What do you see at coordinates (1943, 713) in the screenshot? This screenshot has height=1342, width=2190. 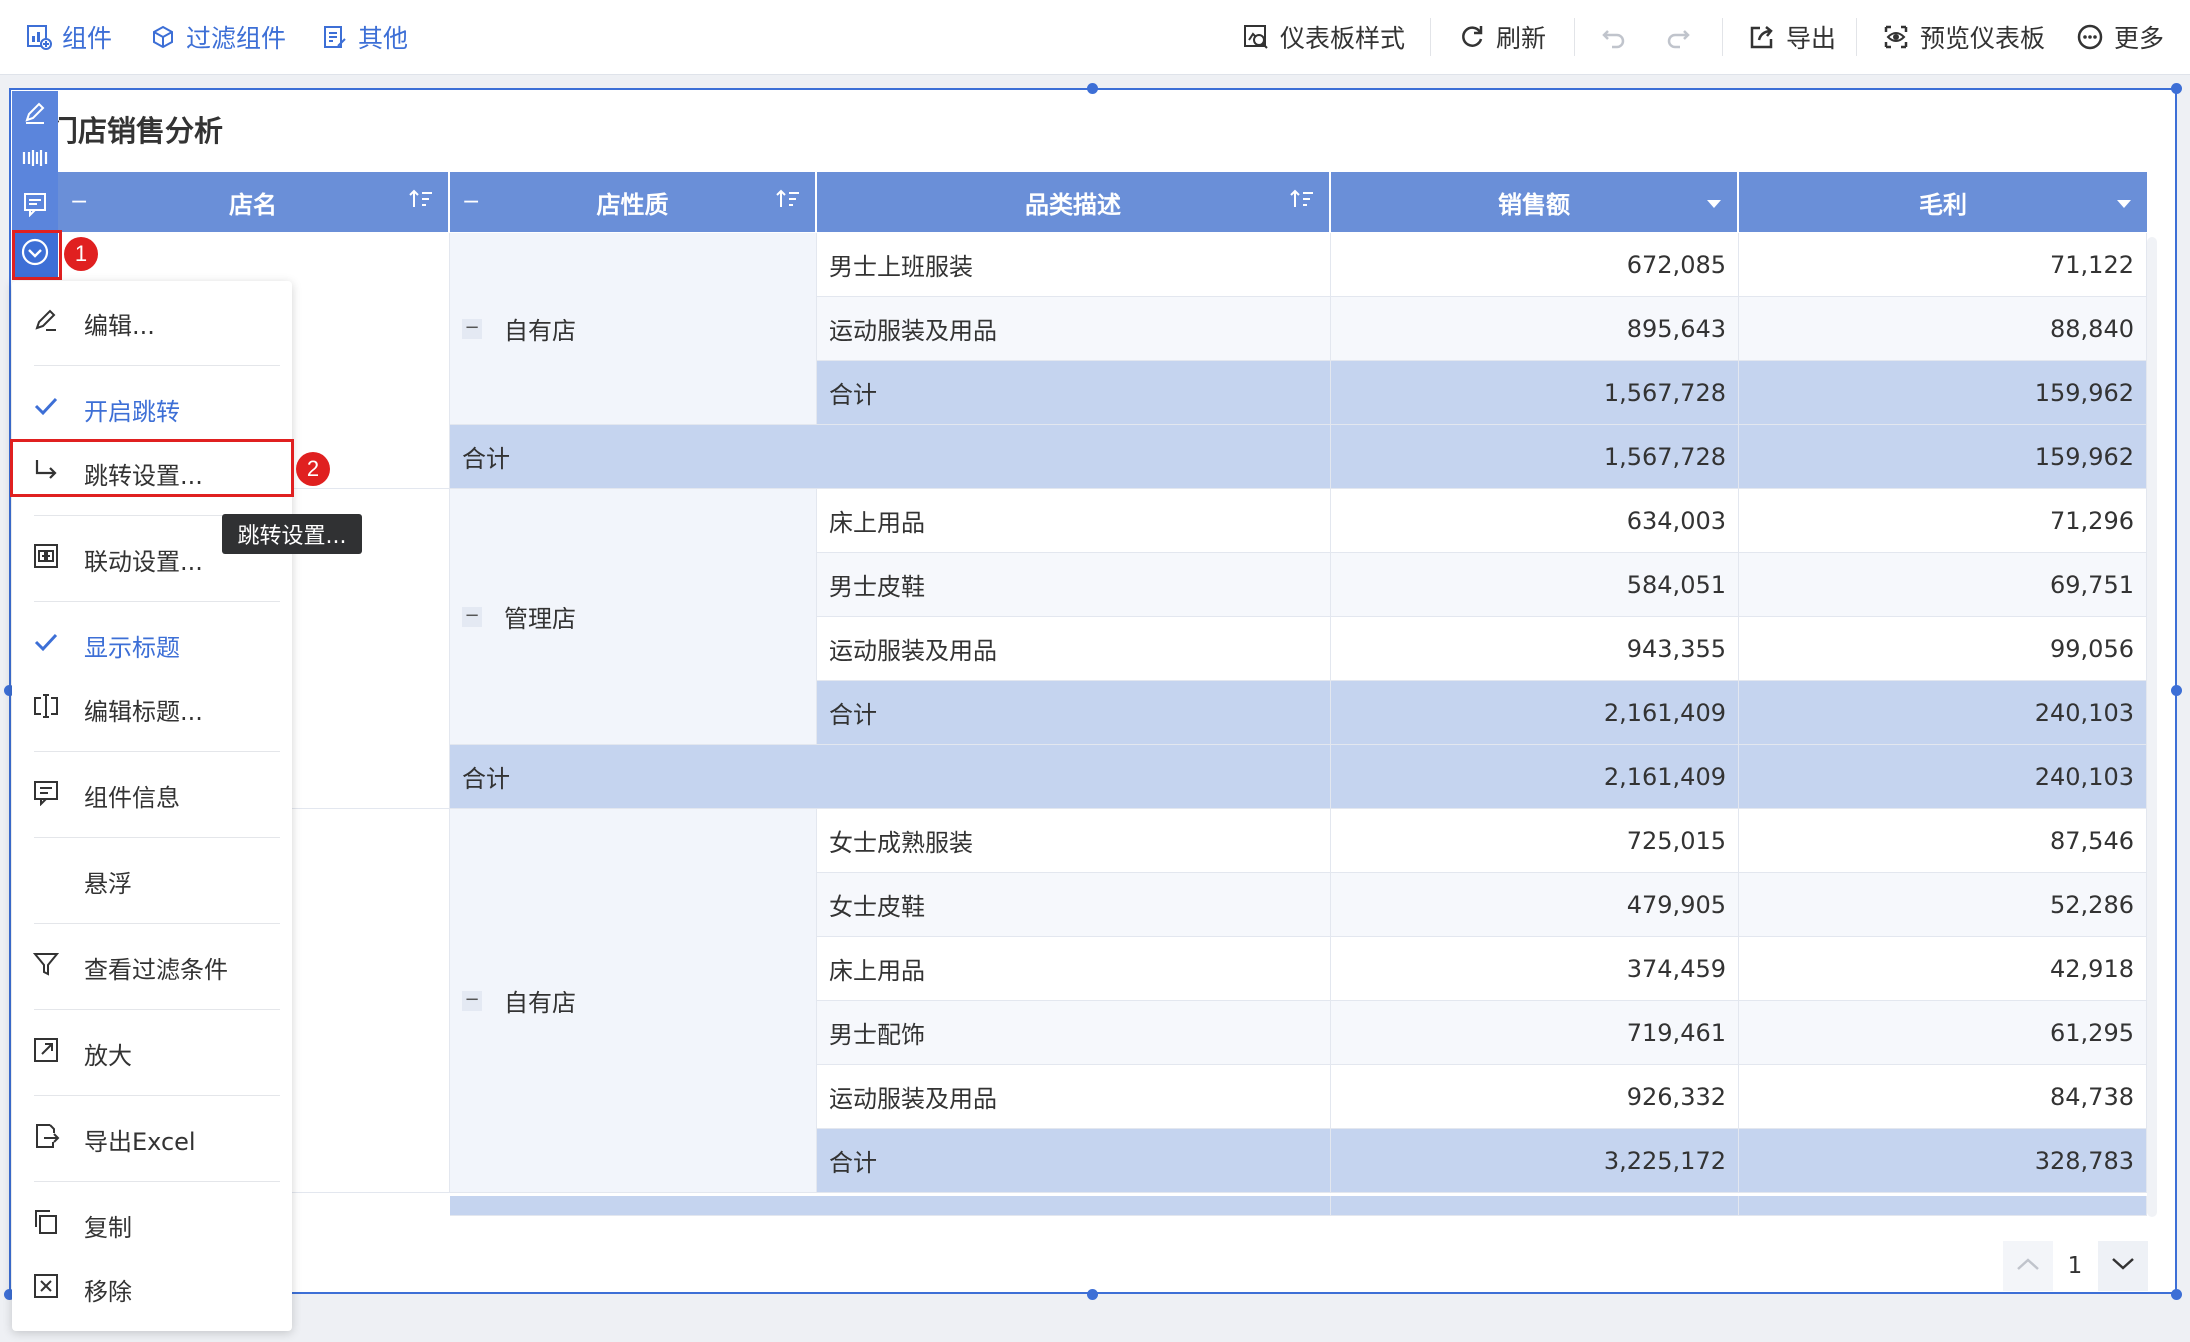 I see `profit-cell: 240,103` at bounding box center [1943, 713].